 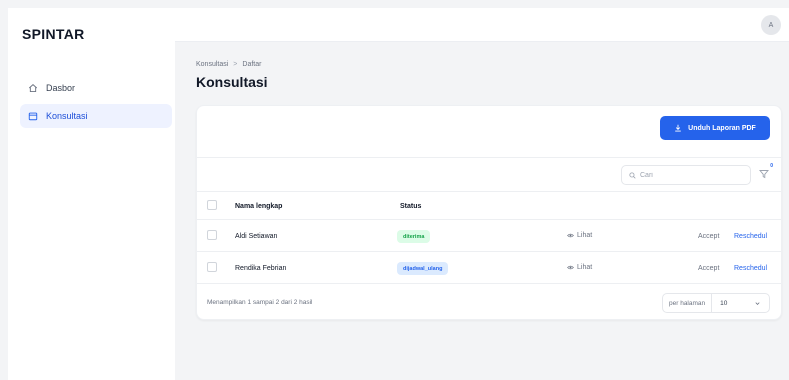 I want to click on table-cell-name: Rendika Febrian, so click(x=261, y=268).